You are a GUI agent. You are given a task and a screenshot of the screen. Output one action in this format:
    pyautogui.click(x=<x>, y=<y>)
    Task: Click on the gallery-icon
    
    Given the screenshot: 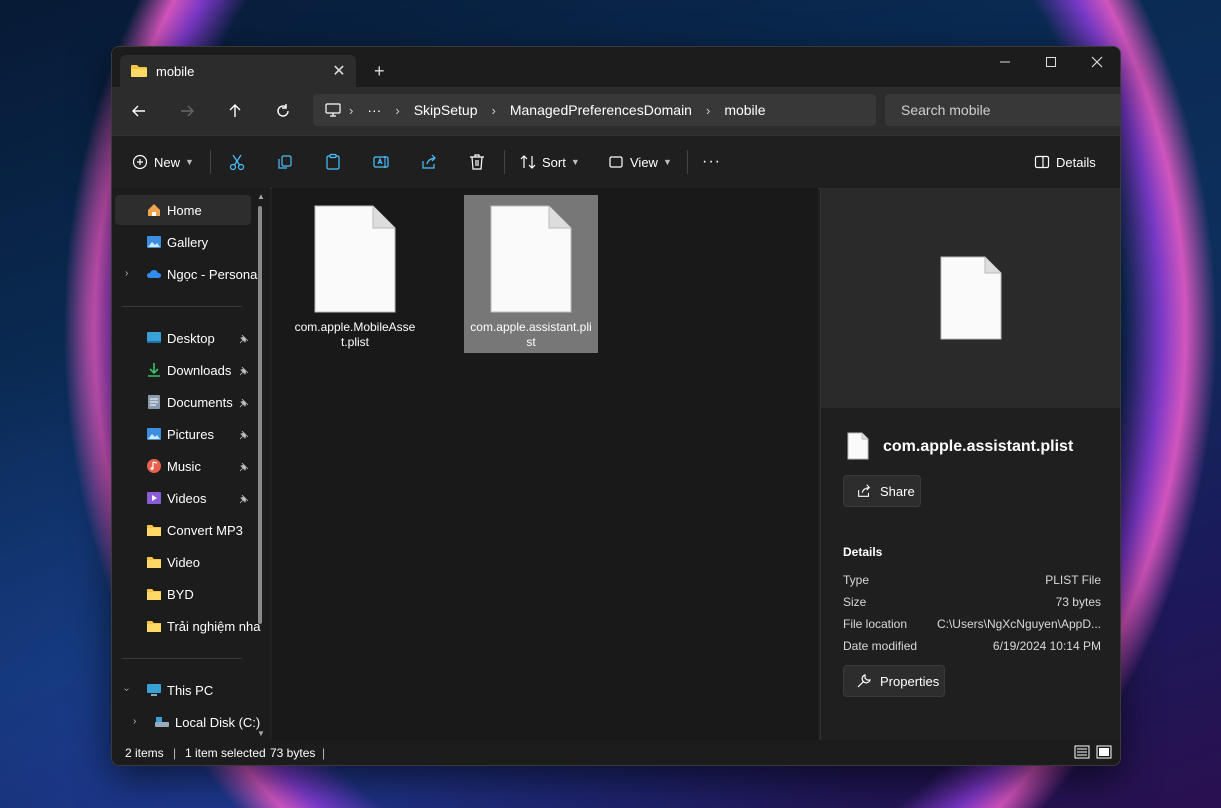 What is the action you would take?
    pyautogui.click(x=154, y=242)
    